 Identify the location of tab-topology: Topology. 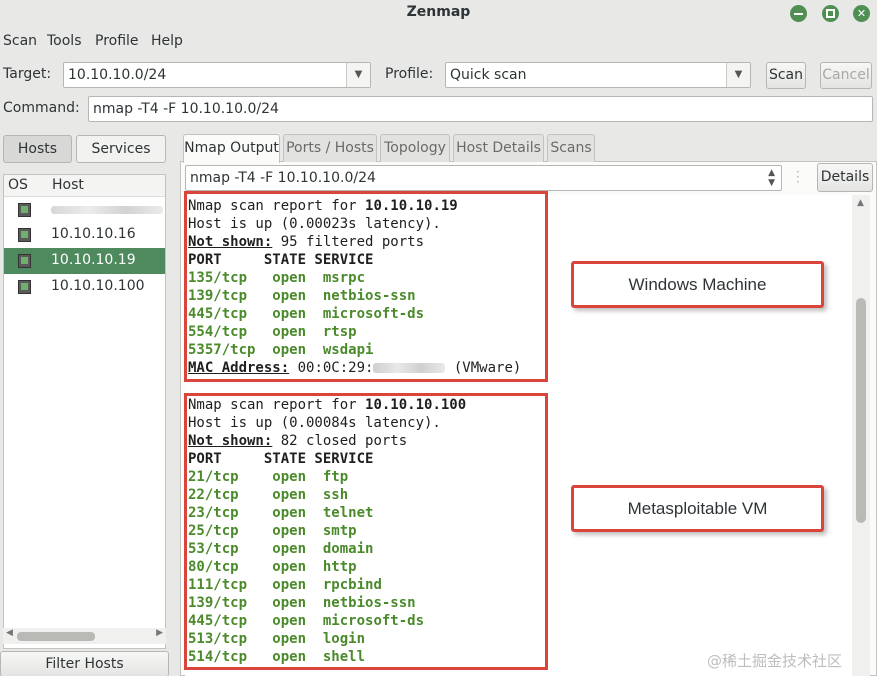
(415, 148).